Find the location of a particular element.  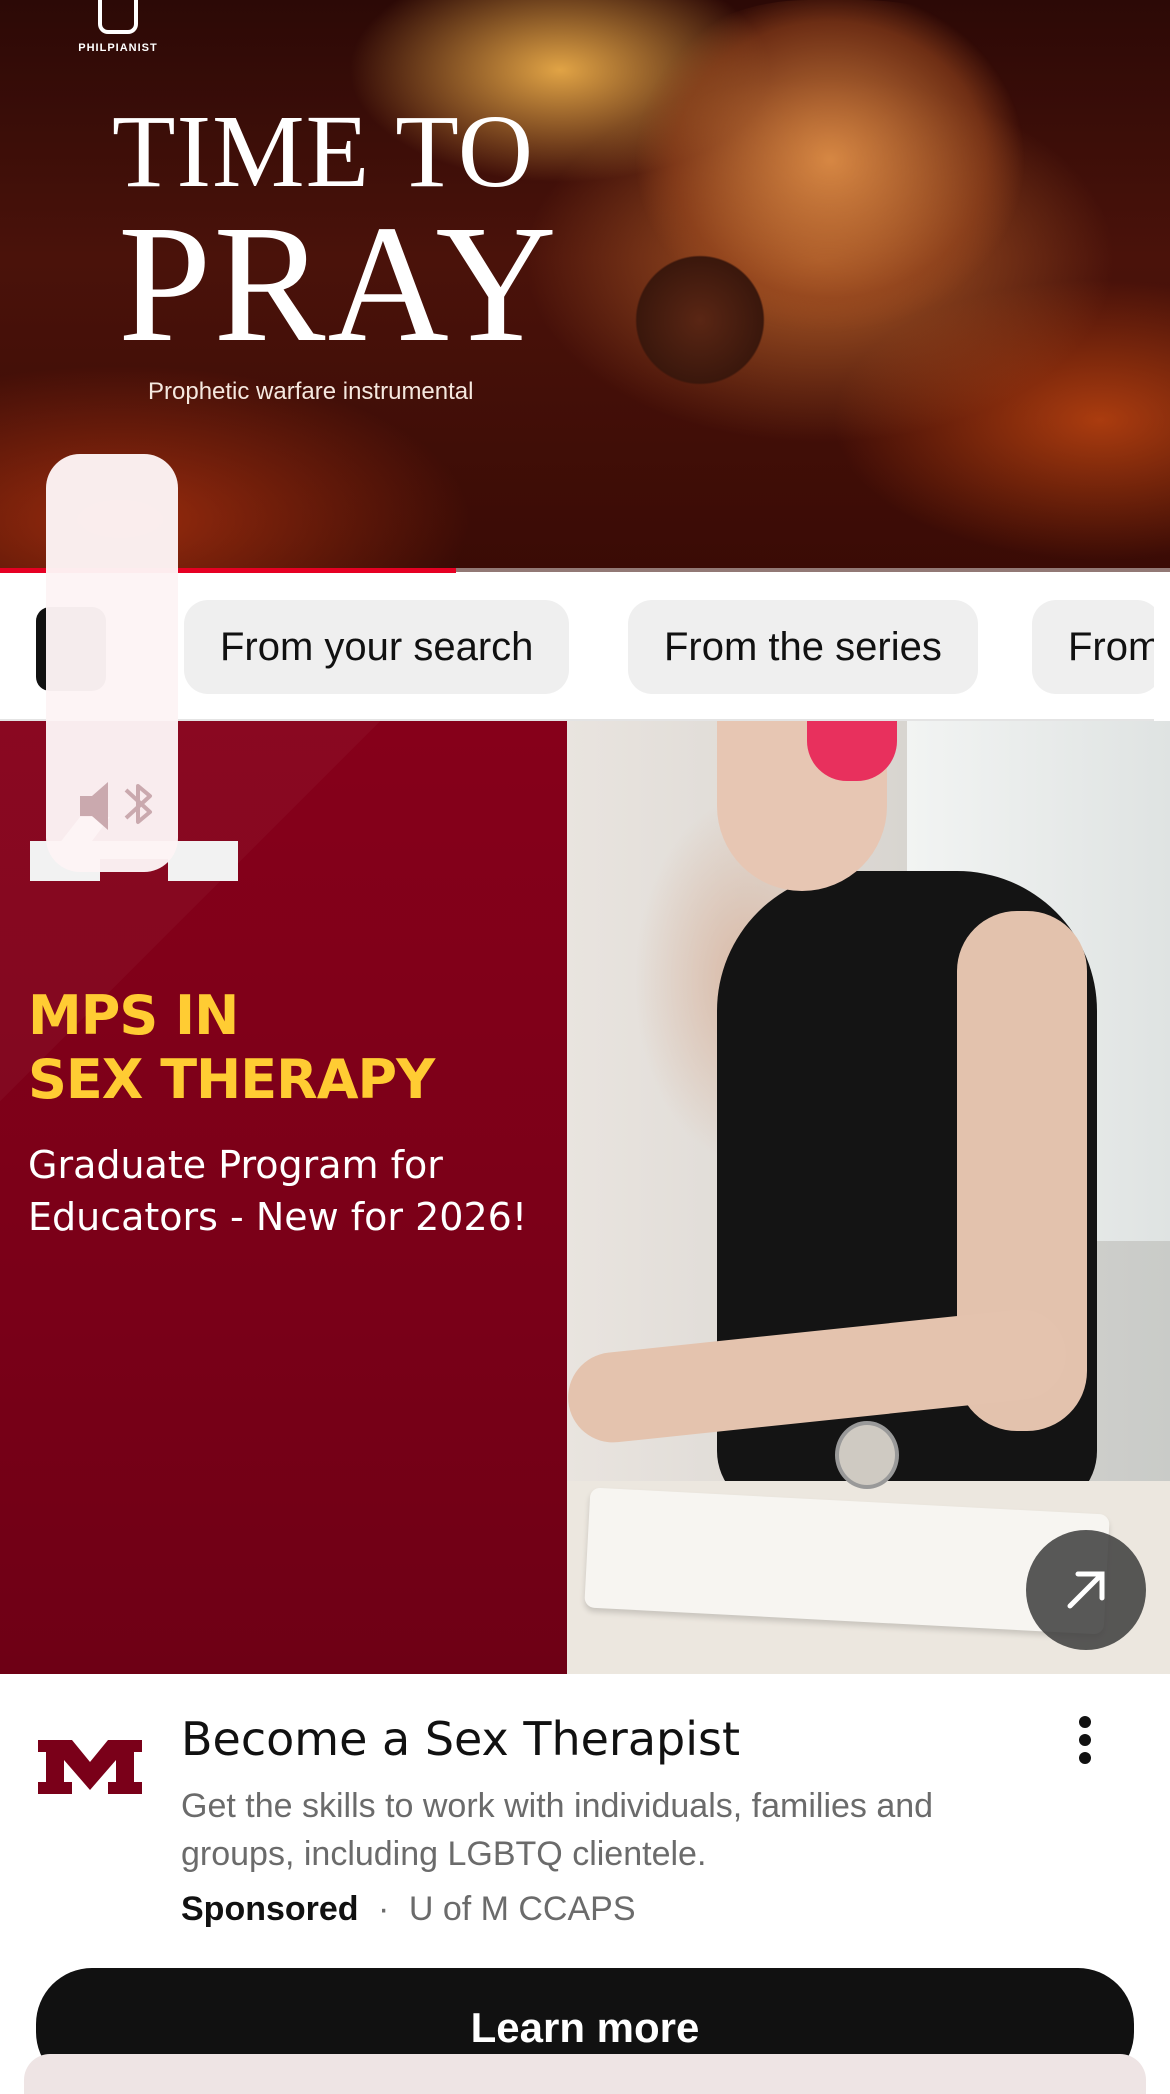

advertiser-logo is located at coordinates (90, 1767).